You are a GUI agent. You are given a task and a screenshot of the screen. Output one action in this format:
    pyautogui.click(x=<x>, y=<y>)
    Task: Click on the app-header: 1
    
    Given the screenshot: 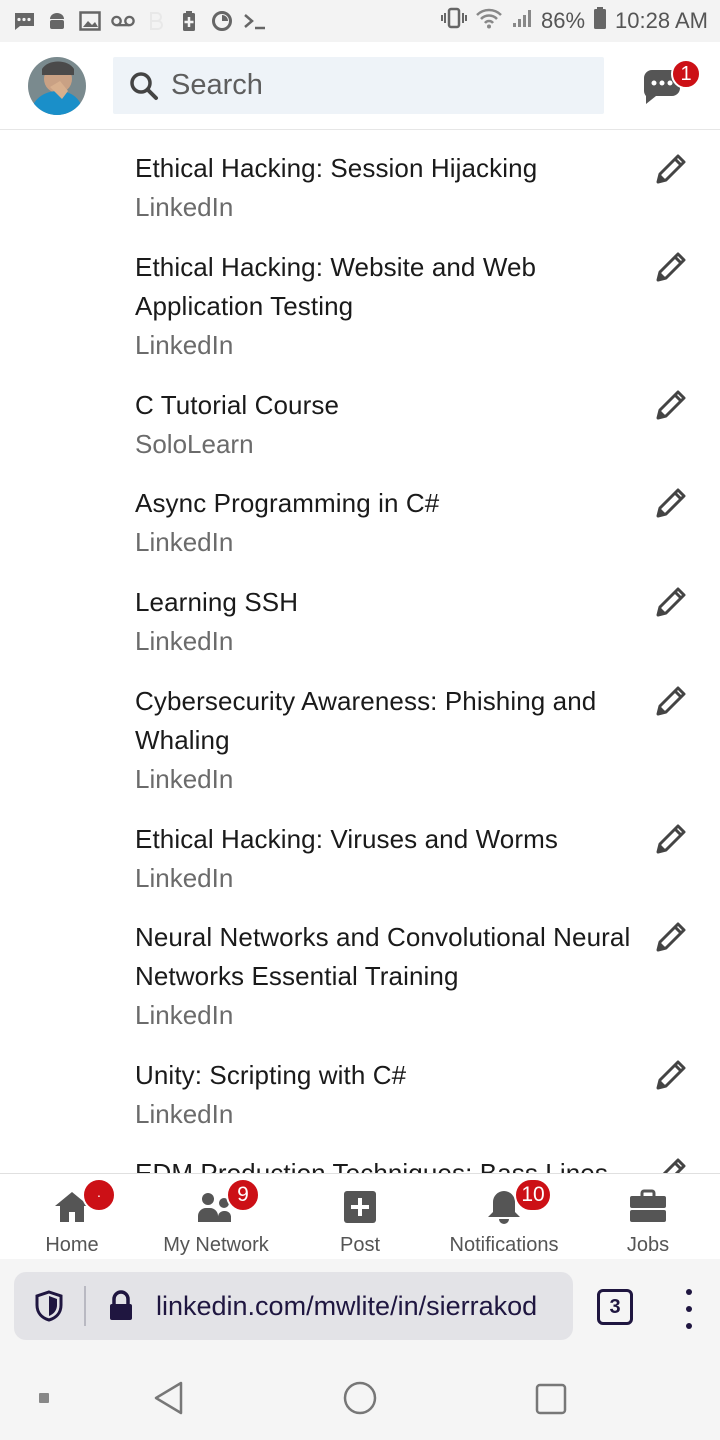 What is the action you would take?
    pyautogui.click(x=360, y=86)
    